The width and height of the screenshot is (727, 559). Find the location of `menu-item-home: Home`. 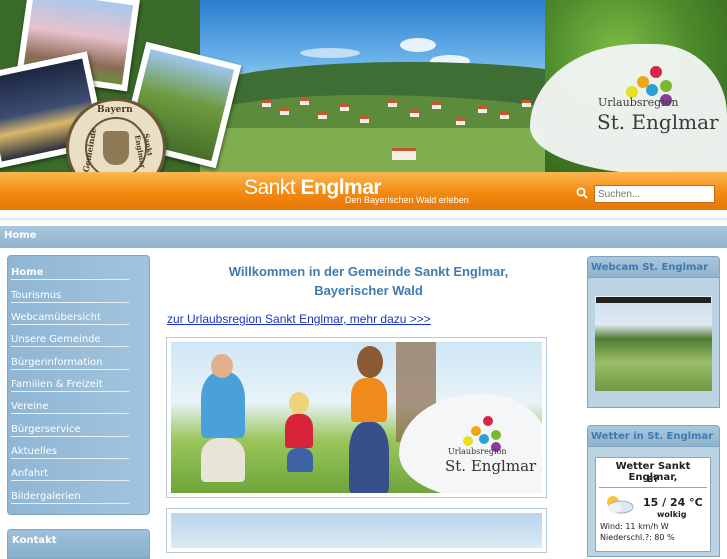

menu-item-home: Home is located at coordinates (70, 273).